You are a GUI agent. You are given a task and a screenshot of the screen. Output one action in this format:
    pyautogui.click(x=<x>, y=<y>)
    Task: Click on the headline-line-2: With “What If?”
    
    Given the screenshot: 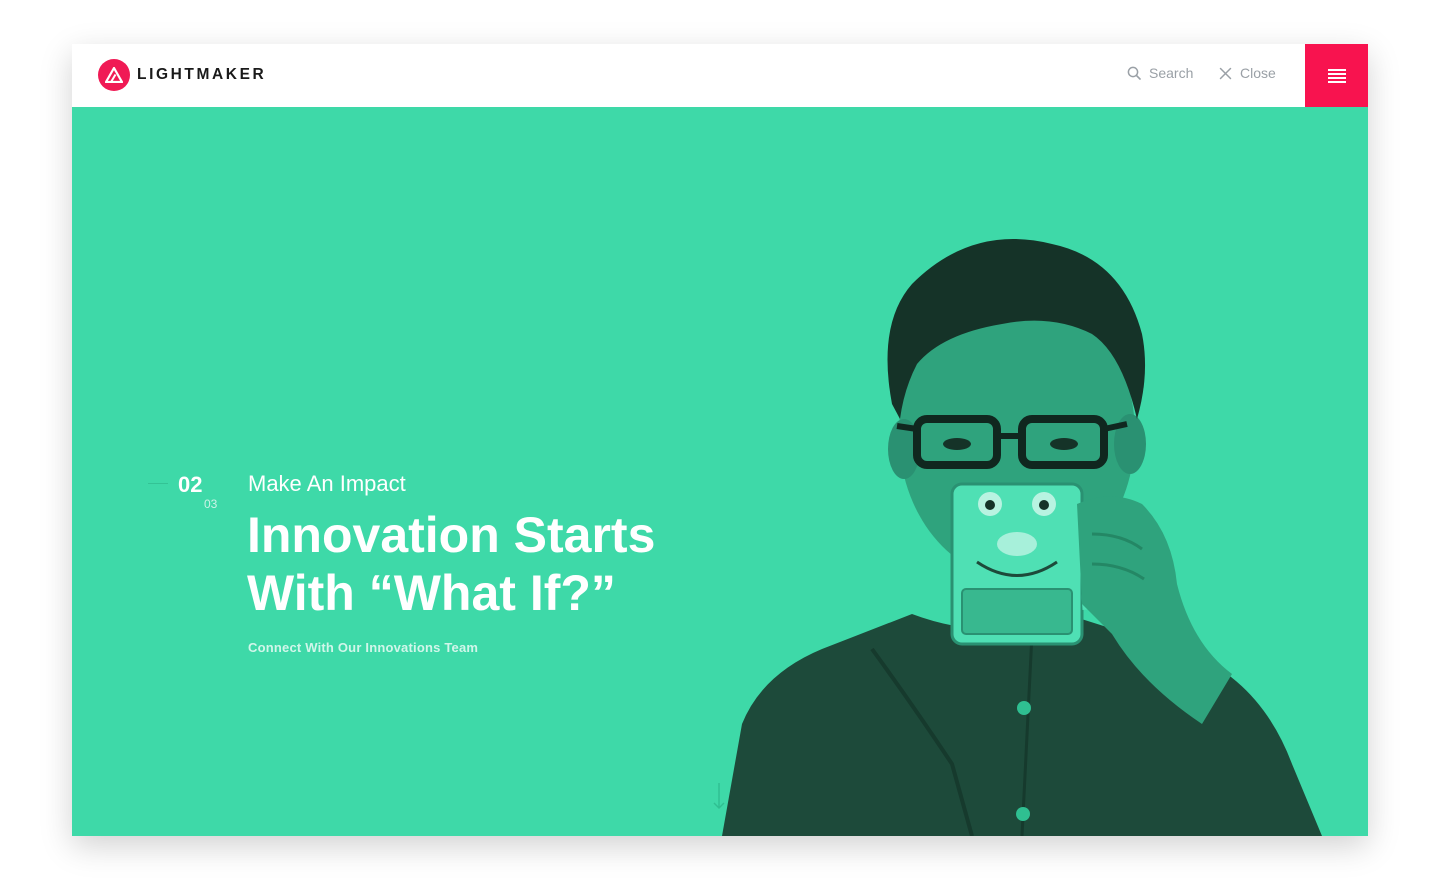 What is the action you would take?
    pyautogui.click(x=431, y=593)
    